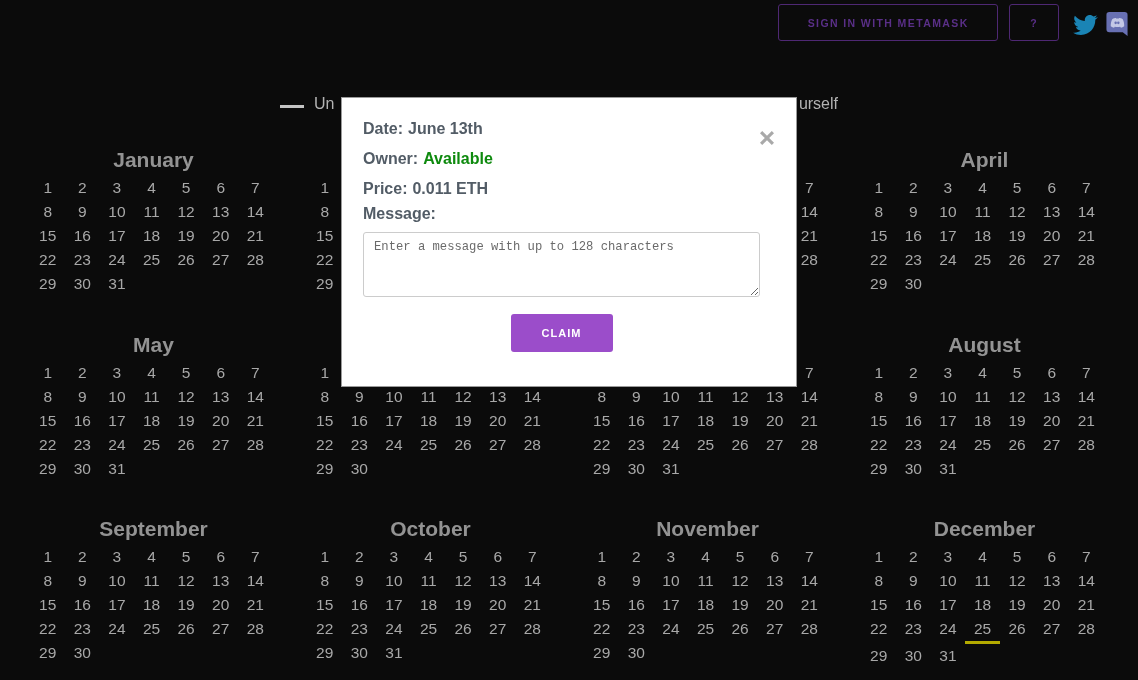 The height and width of the screenshot is (680, 1138). Describe the element at coordinates (561, 264) in the screenshot. I see `message-field: Enter a message with up to 128 characters` at that location.